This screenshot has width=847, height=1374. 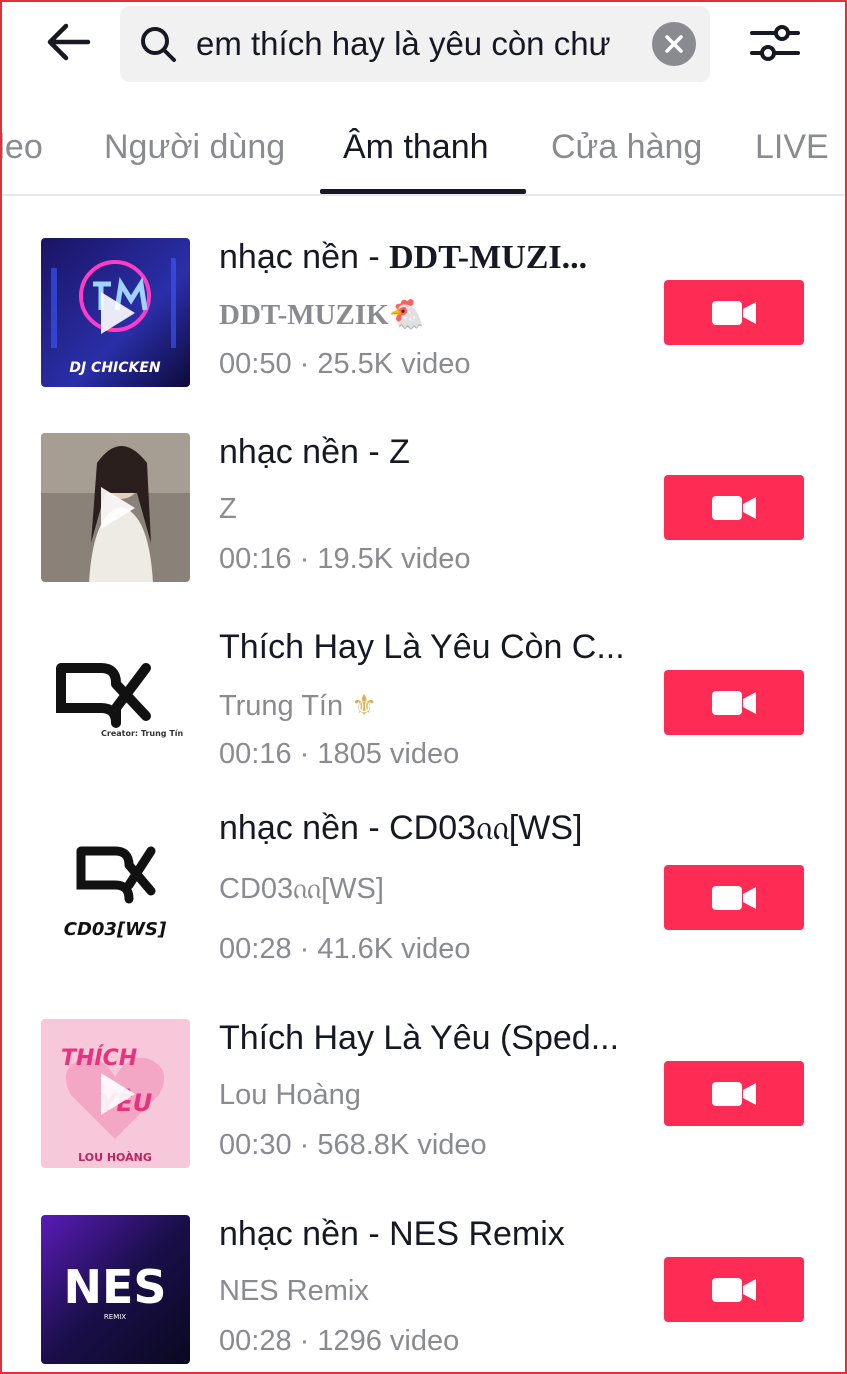 I want to click on fleur-de-lis-icon: ⚜, so click(x=364, y=706).